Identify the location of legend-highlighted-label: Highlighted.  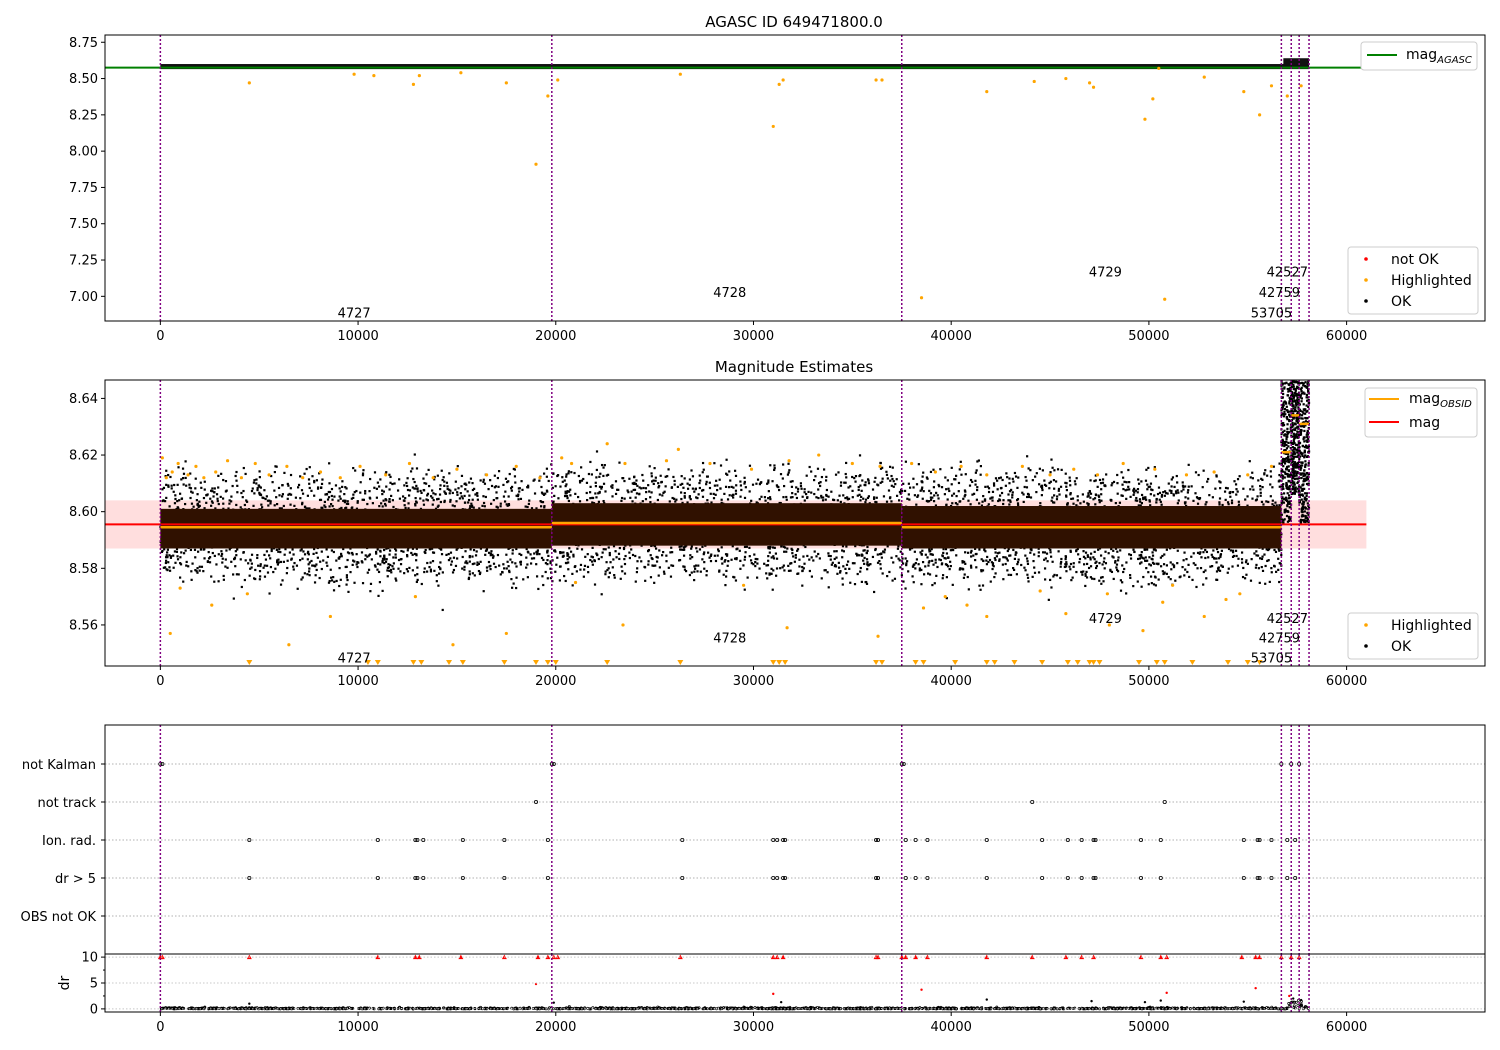
(1431, 281).